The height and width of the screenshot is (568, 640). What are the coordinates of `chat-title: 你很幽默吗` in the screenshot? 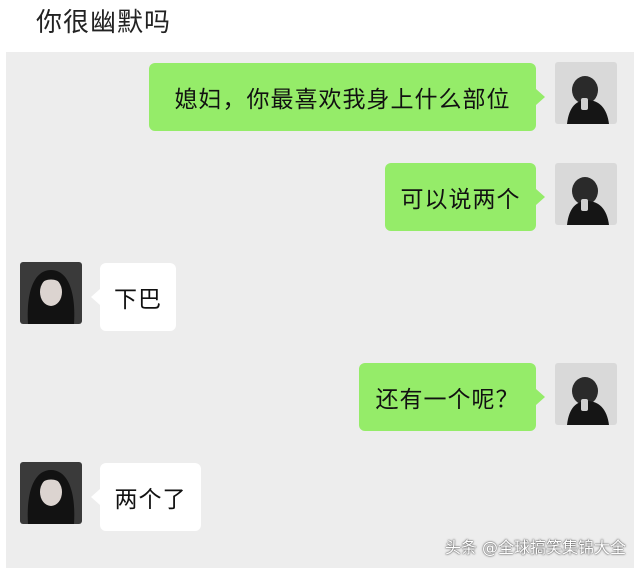 It's located at (104, 23).